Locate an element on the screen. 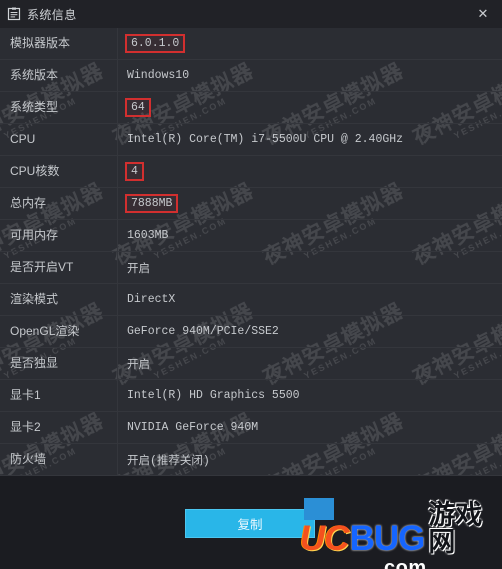 This screenshot has height=569, width=502. info-row: 是否开启VT 开启 is located at coordinates (251, 267).